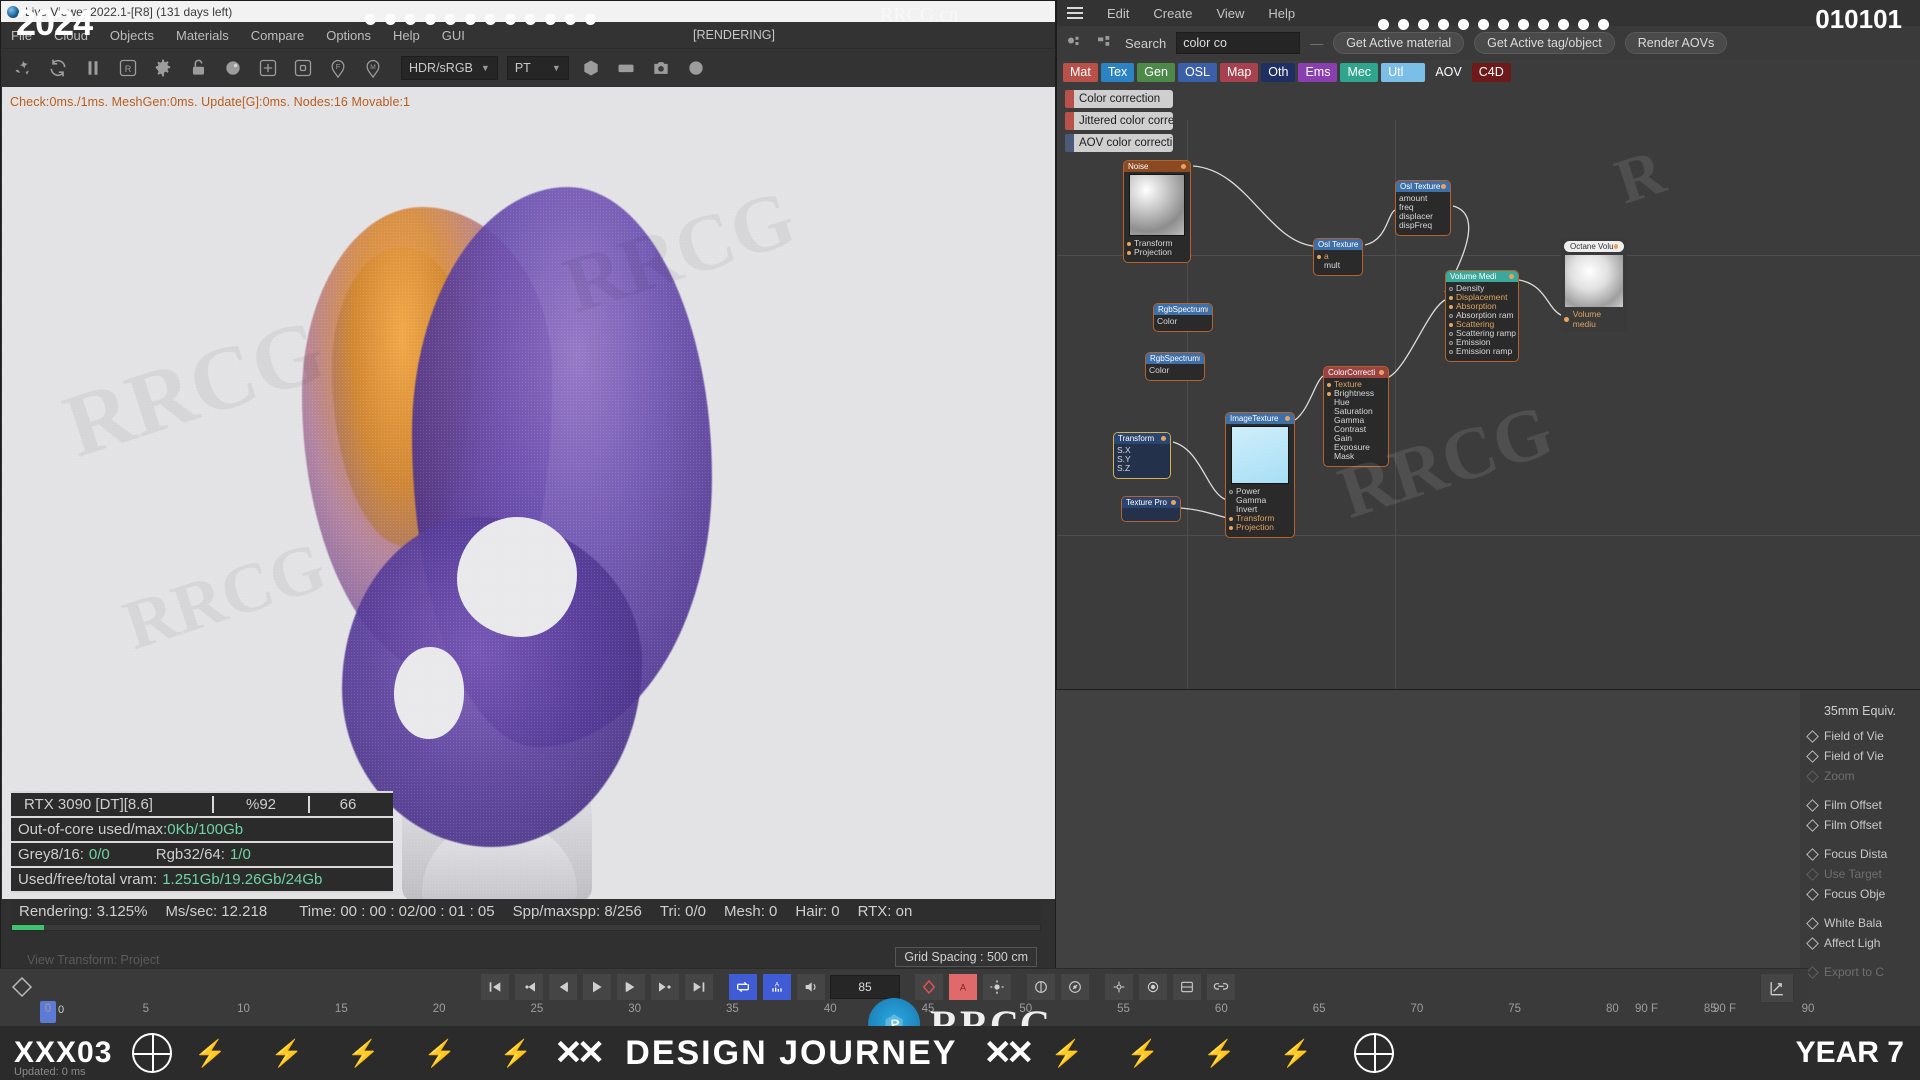 This screenshot has height=1080, width=1920. What do you see at coordinates (21, 35) in the screenshot?
I see `menu-file: File` at bounding box center [21, 35].